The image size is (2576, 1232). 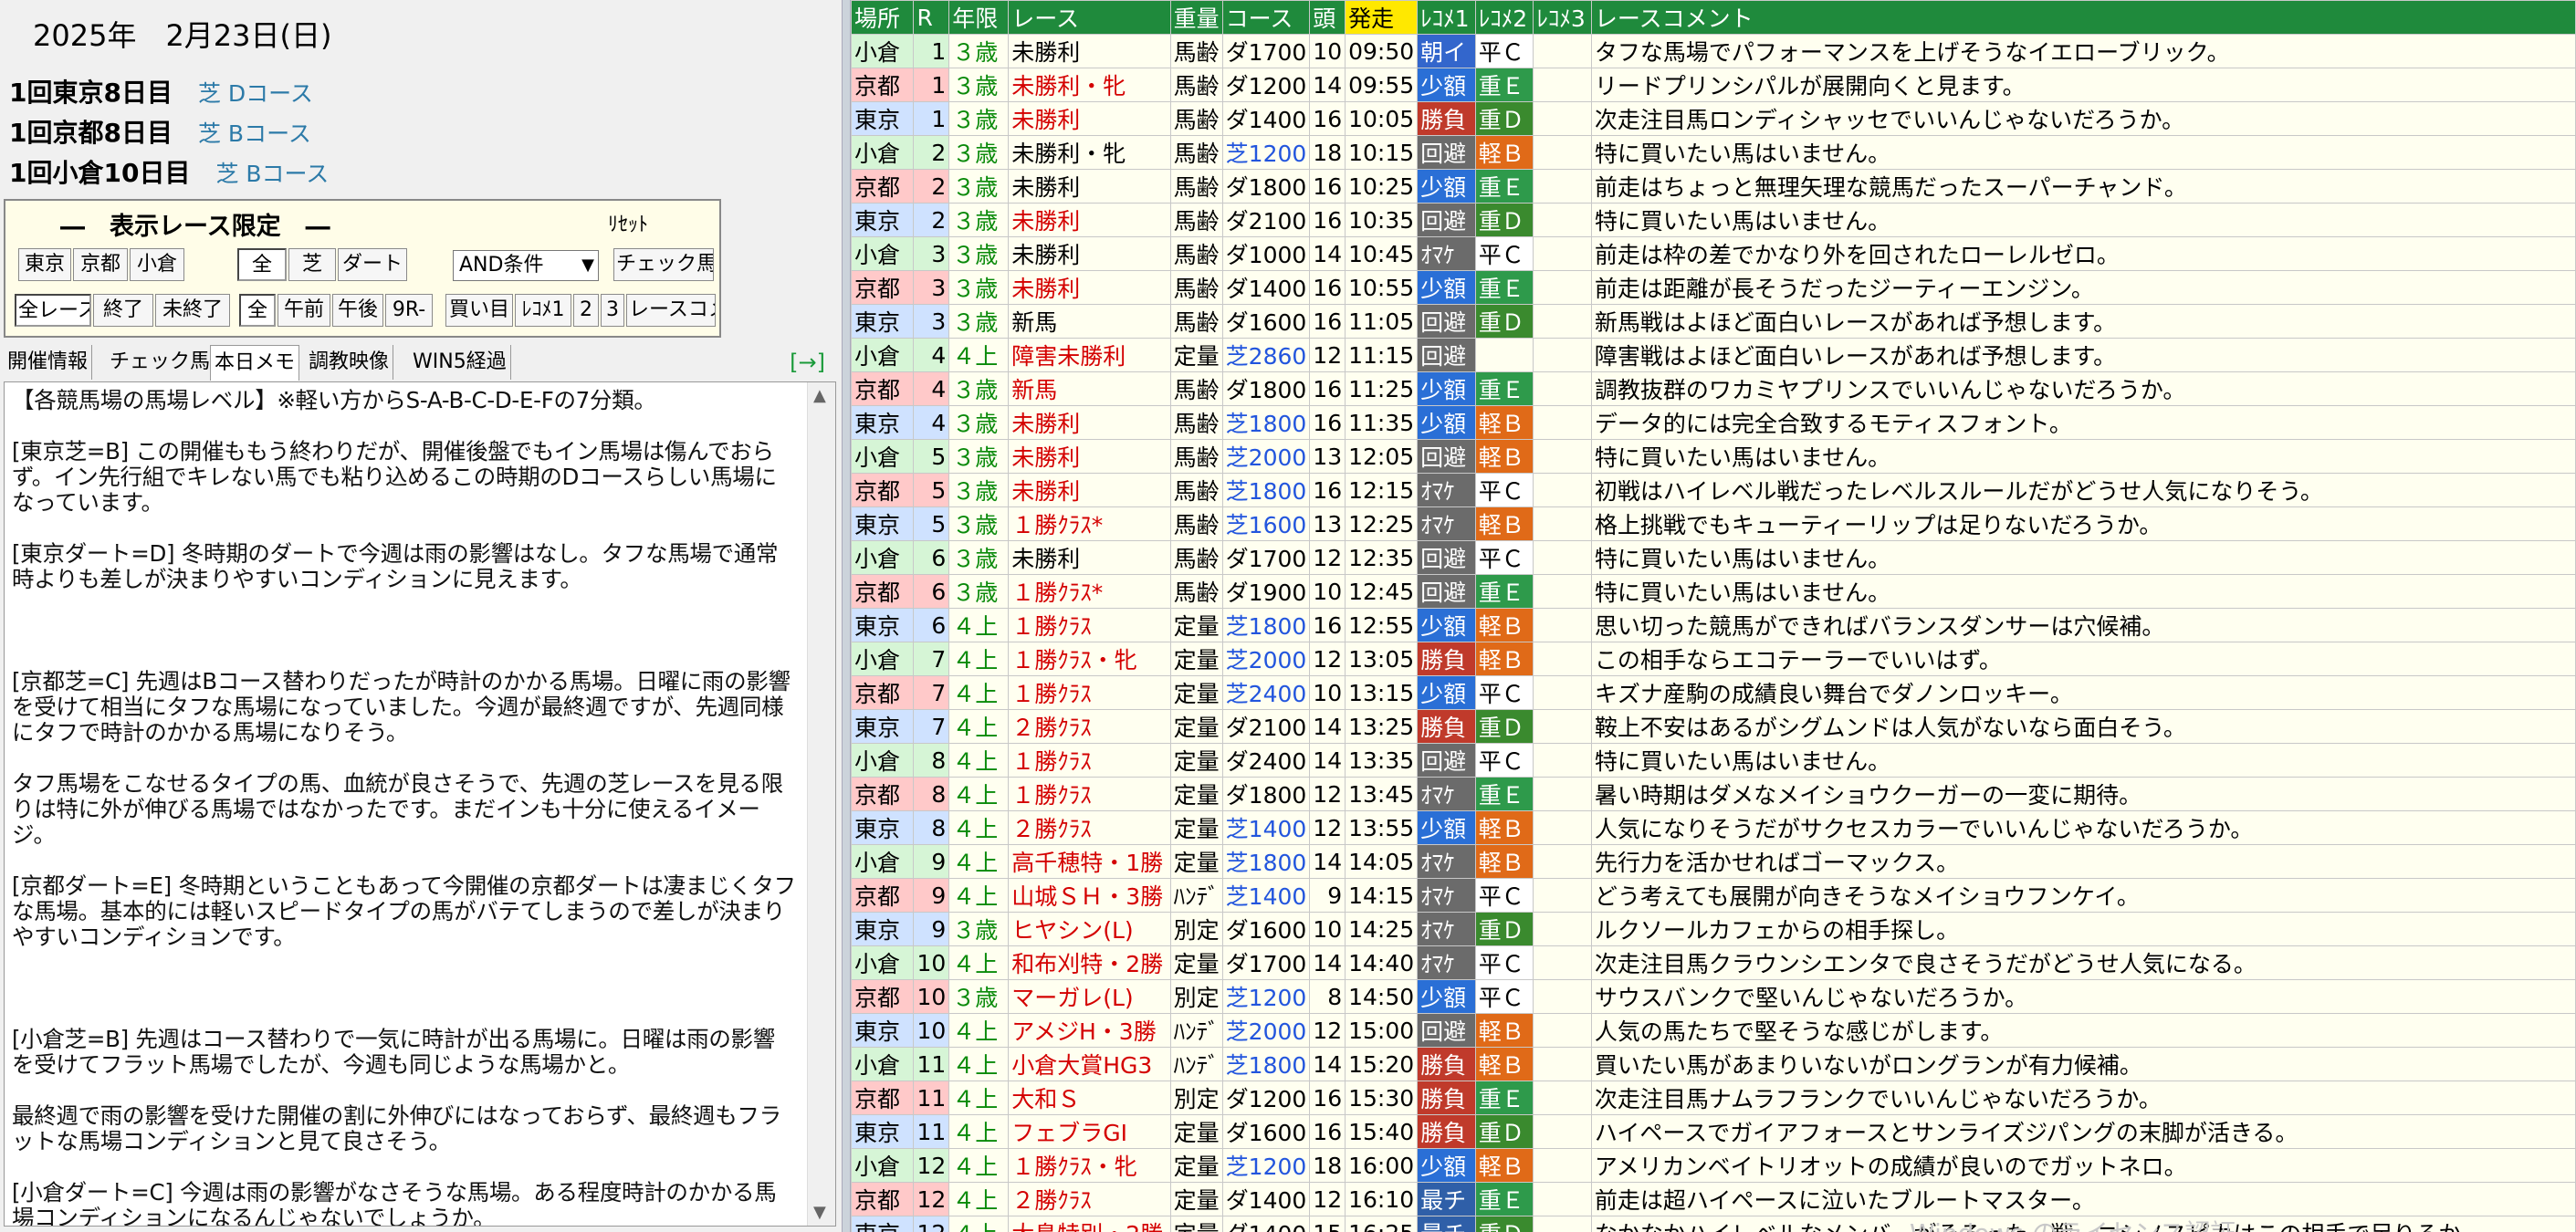 I want to click on place-cell: 小倉, so click(x=883, y=557).